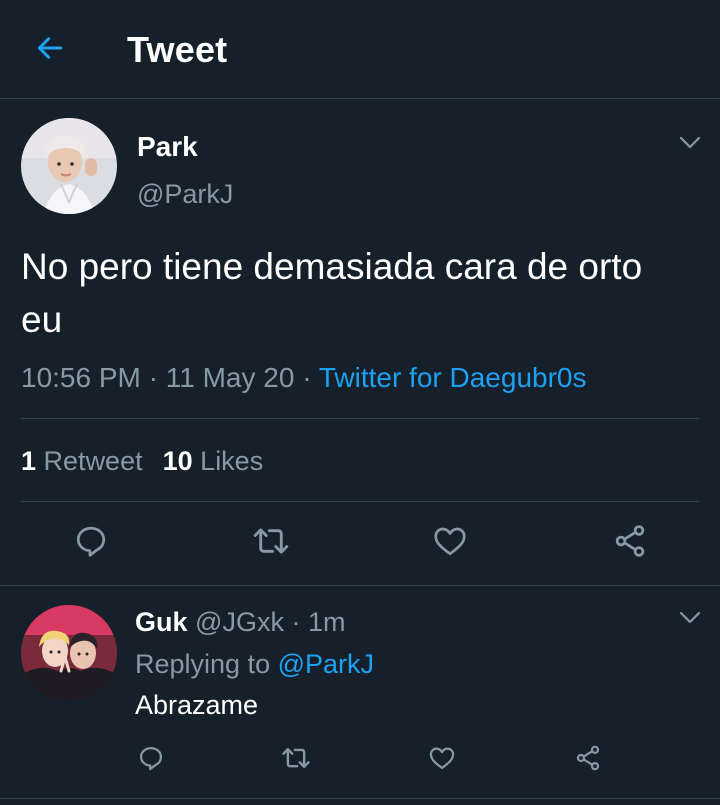 This screenshot has width=720, height=805. What do you see at coordinates (167, 147) in the screenshot?
I see `author-name: Park` at bounding box center [167, 147].